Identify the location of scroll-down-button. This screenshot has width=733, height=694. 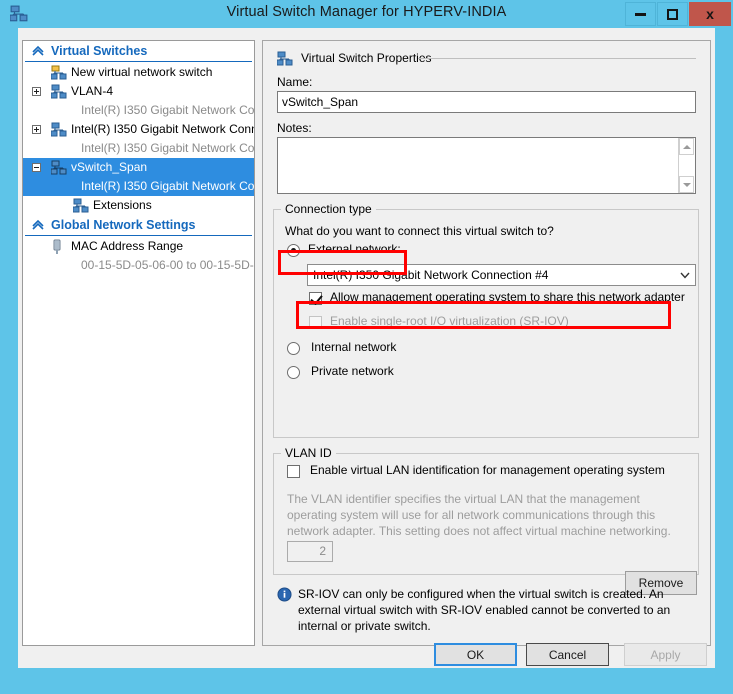
(686, 184).